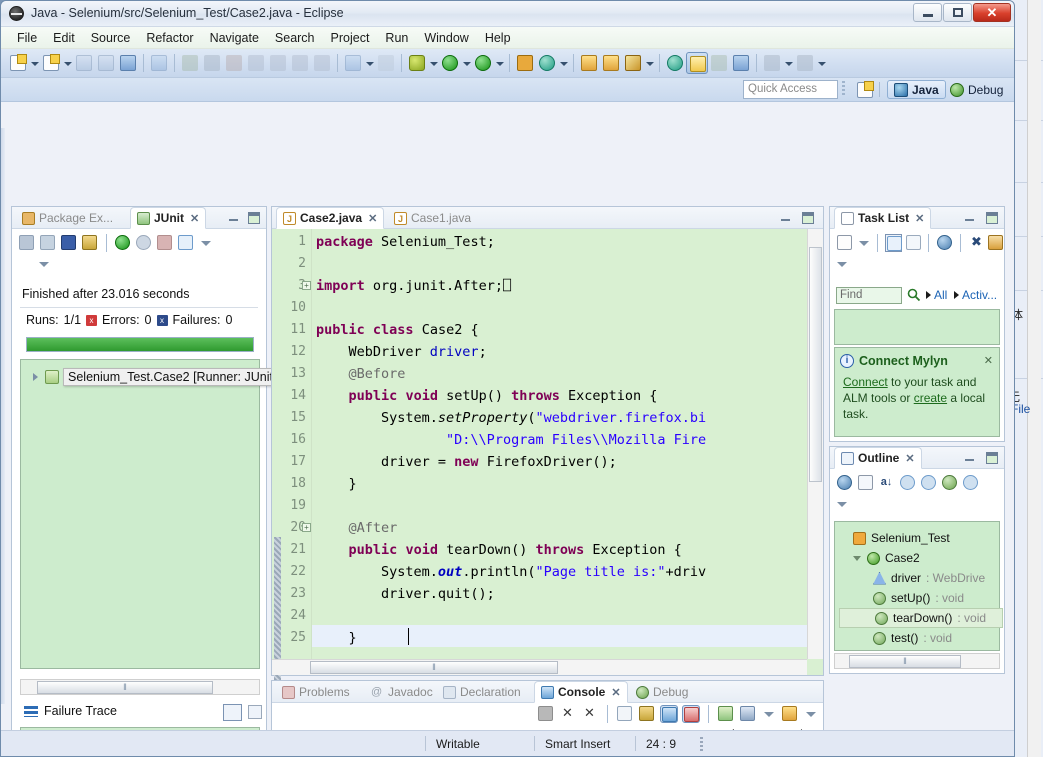 Image resolution: width=1043 pixels, height=757 pixels. I want to click on new-junit-test-icon, so click(525, 63).